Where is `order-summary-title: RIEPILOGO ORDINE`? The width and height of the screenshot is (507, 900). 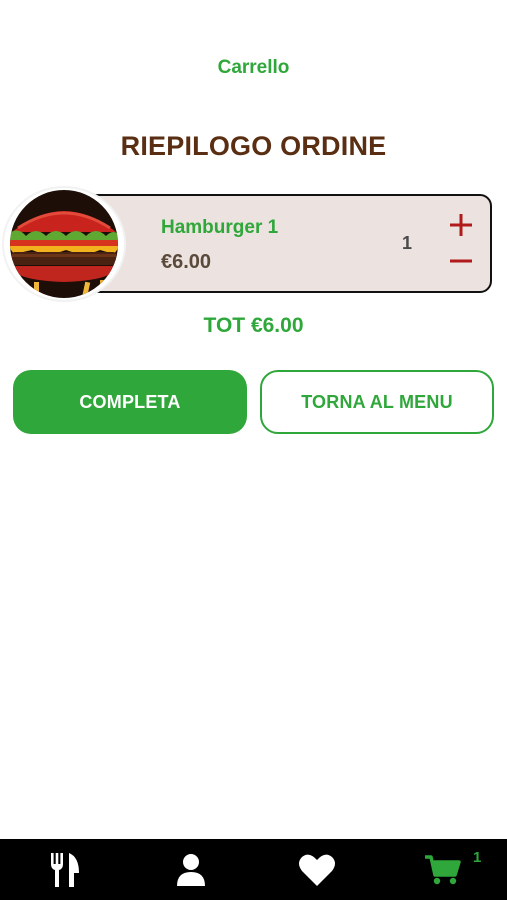 order-summary-title: RIEPILOGO ORDINE is located at coordinates (253, 146).